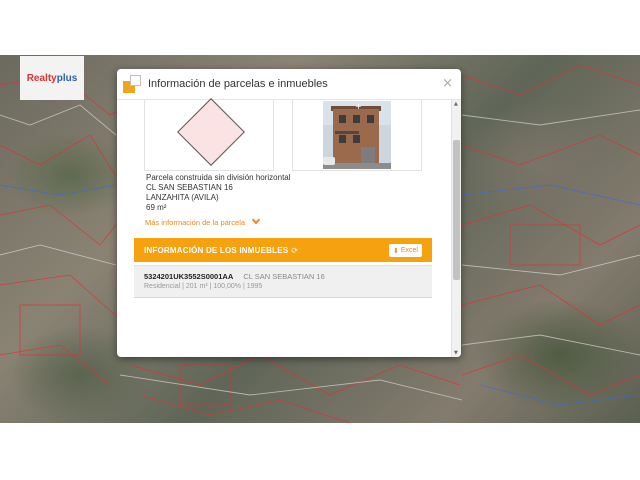  What do you see at coordinates (156, 207) in the screenshot?
I see `parcel-area: 69 m²` at bounding box center [156, 207].